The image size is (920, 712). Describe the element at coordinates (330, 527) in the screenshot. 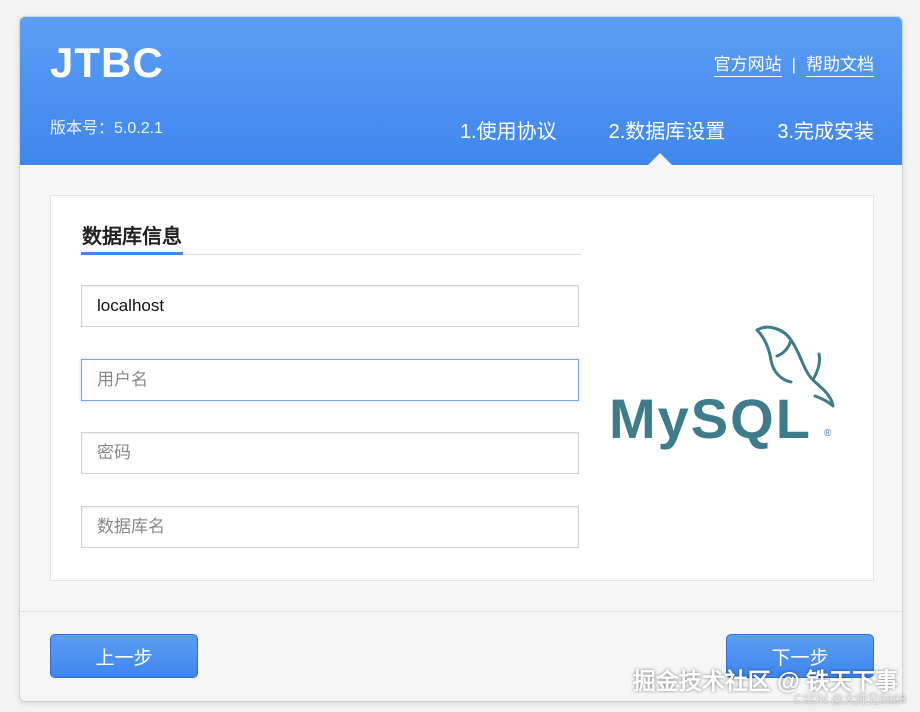

I see `database-name-input` at that location.